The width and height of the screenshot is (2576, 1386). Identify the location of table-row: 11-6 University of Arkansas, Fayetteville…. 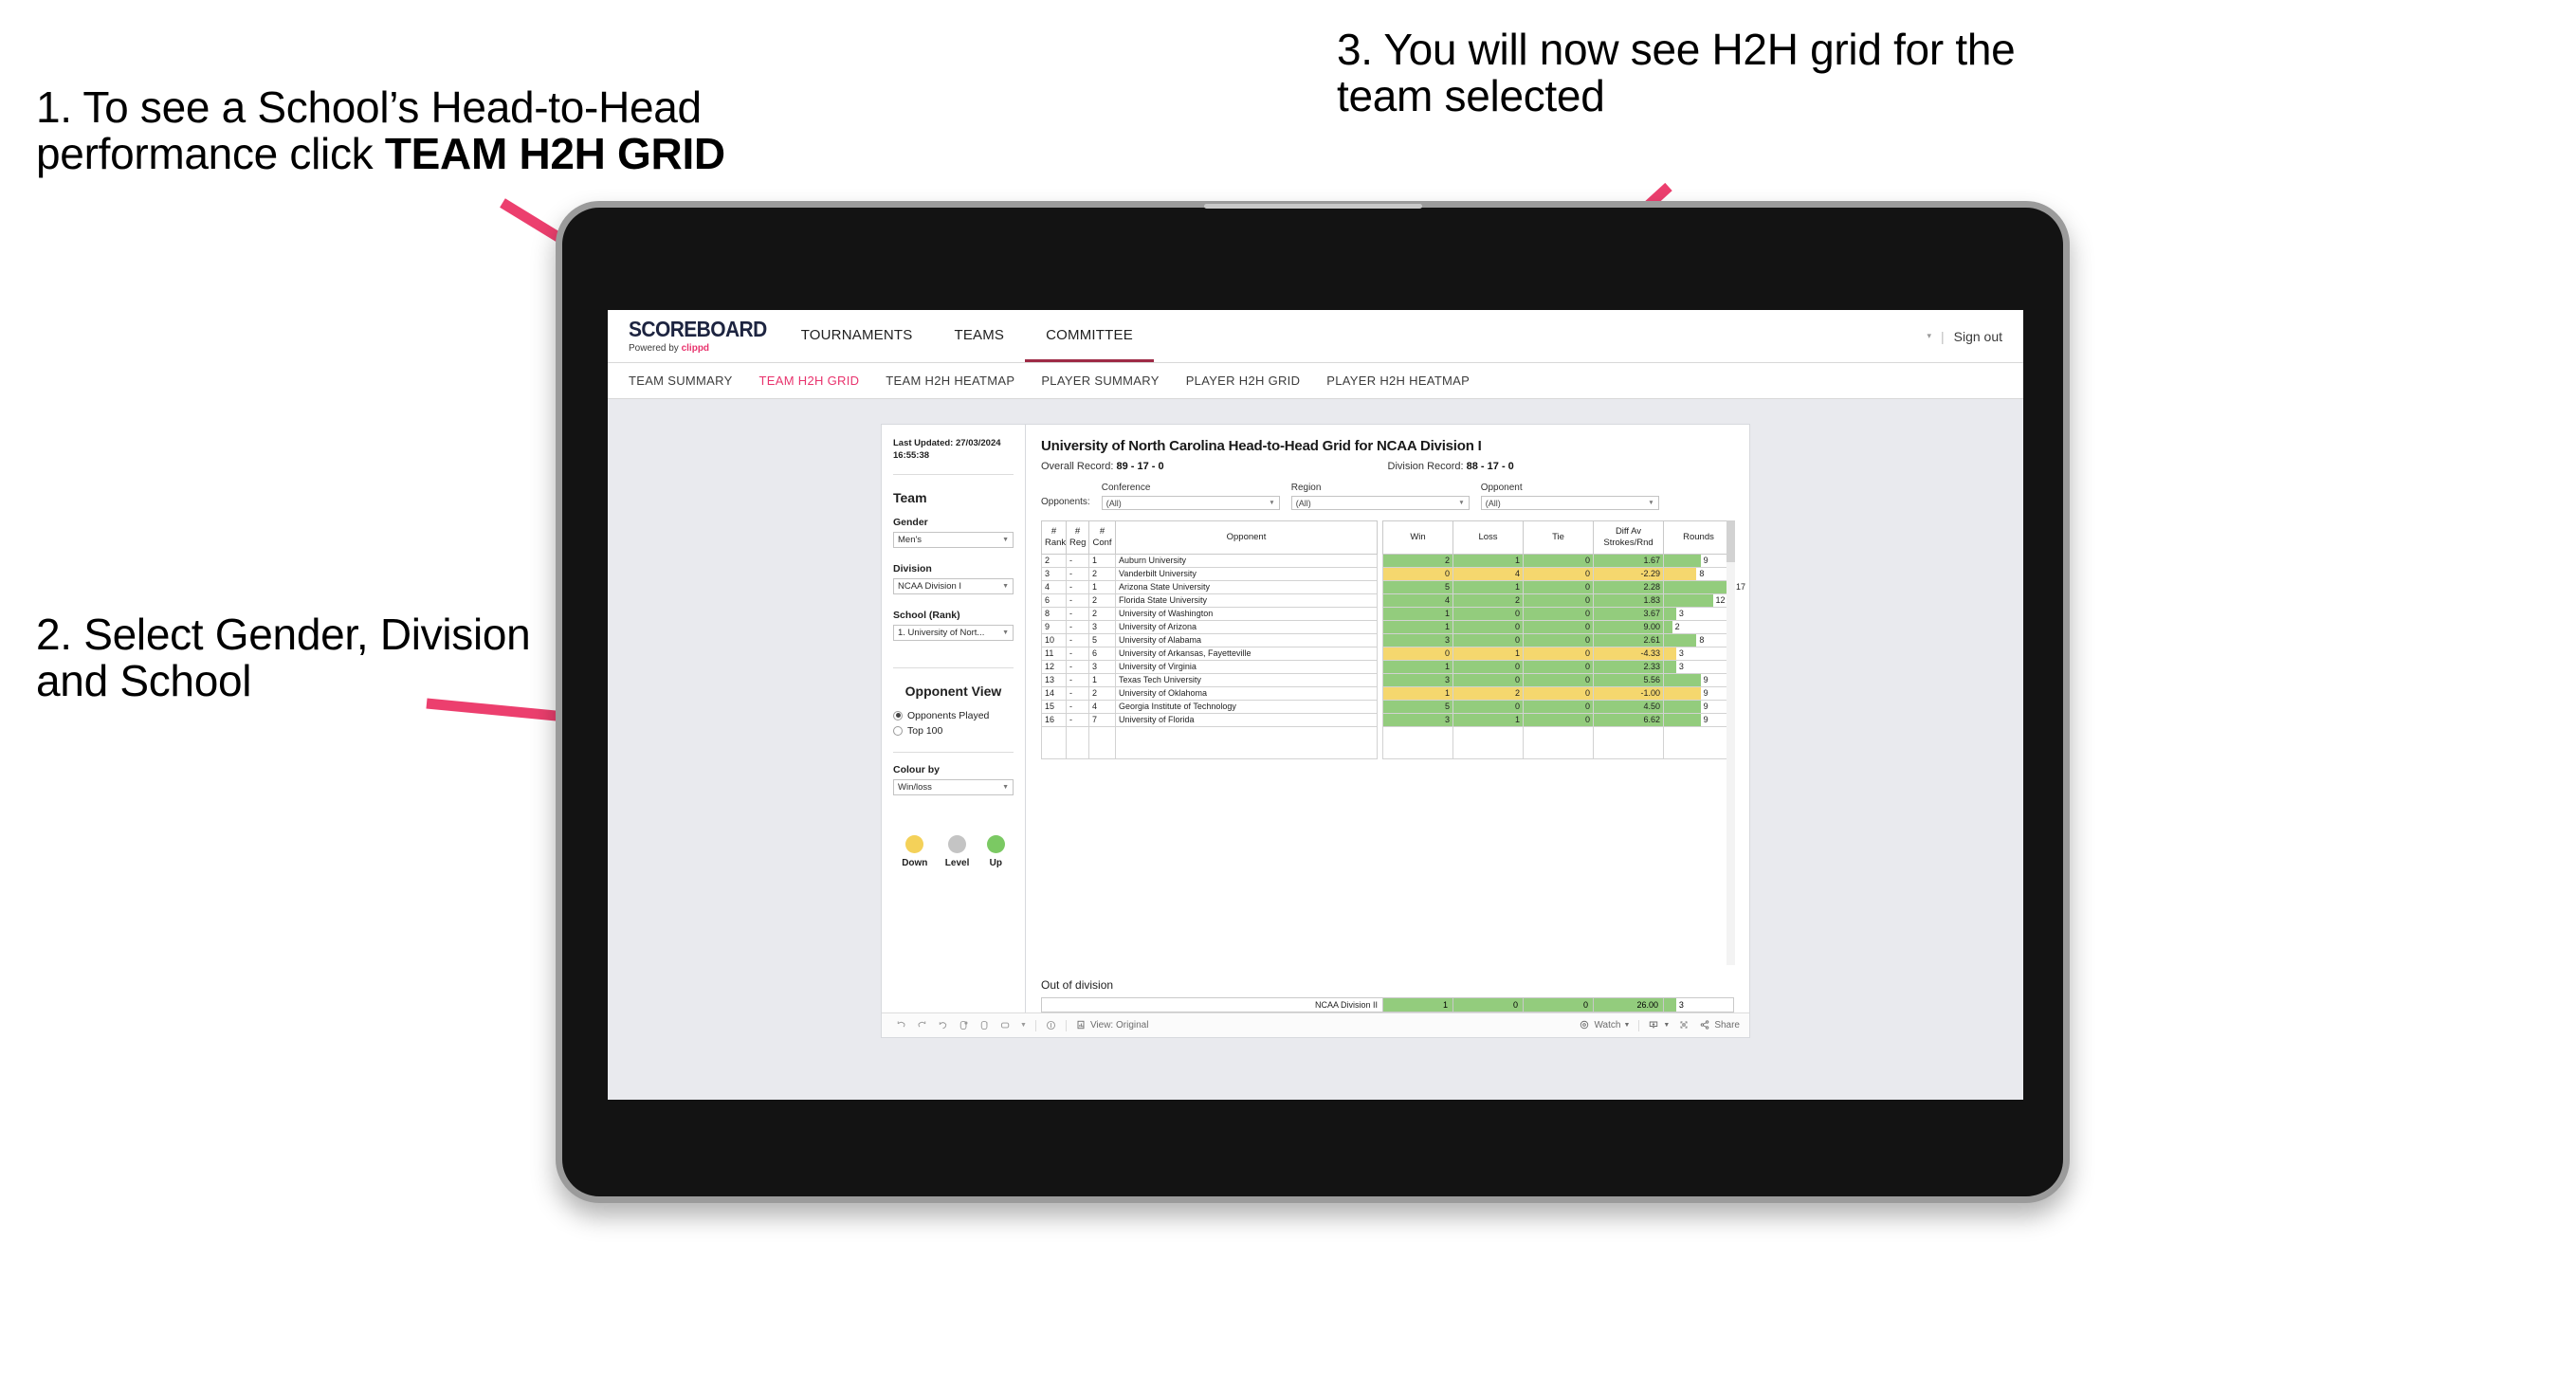
(1387, 654).